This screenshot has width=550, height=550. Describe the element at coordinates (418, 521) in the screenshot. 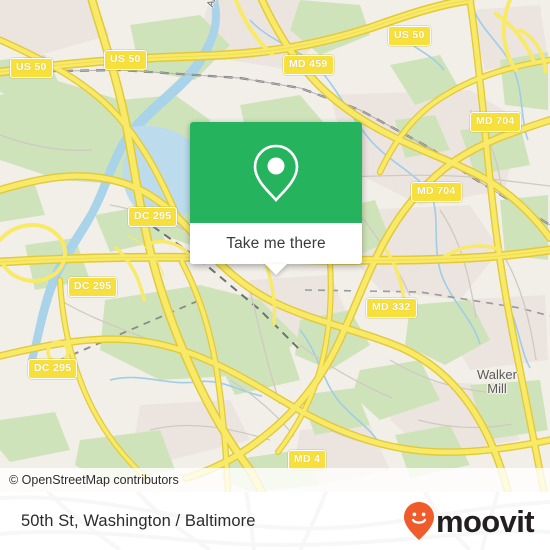

I see `moovit-smiley-pin-icon` at that location.